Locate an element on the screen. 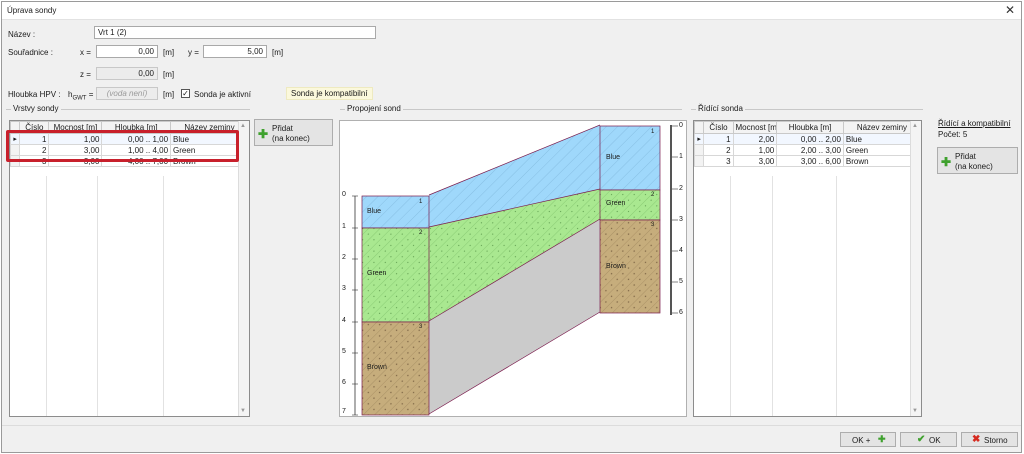  add-master-label-2: (na konec) is located at coordinates (974, 166).